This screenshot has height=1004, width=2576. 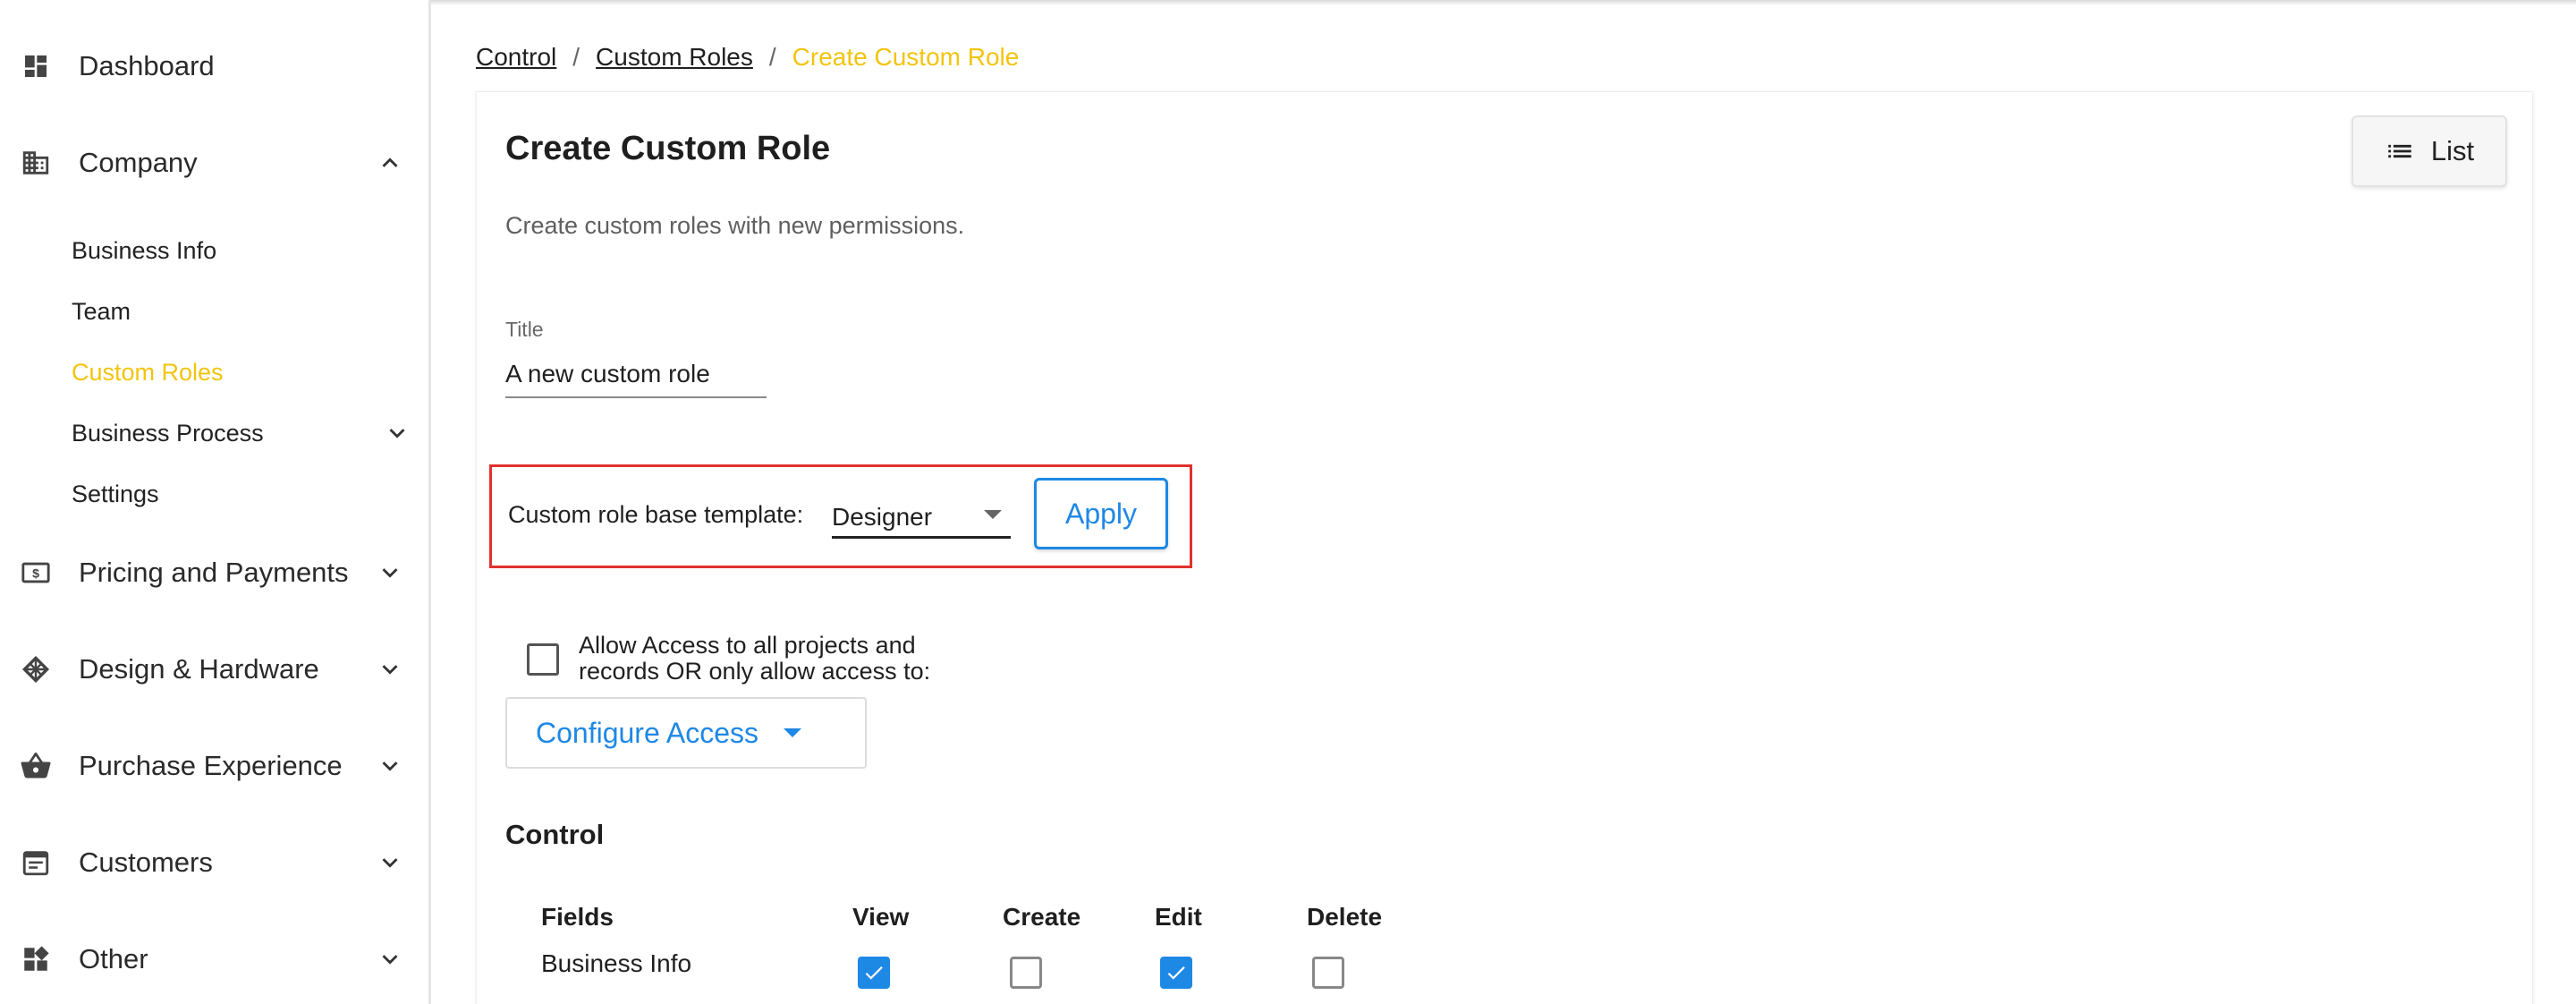 What do you see at coordinates (144, 250) in the screenshot?
I see `sidebar-subitem-business-info: Business Info` at bounding box center [144, 250].